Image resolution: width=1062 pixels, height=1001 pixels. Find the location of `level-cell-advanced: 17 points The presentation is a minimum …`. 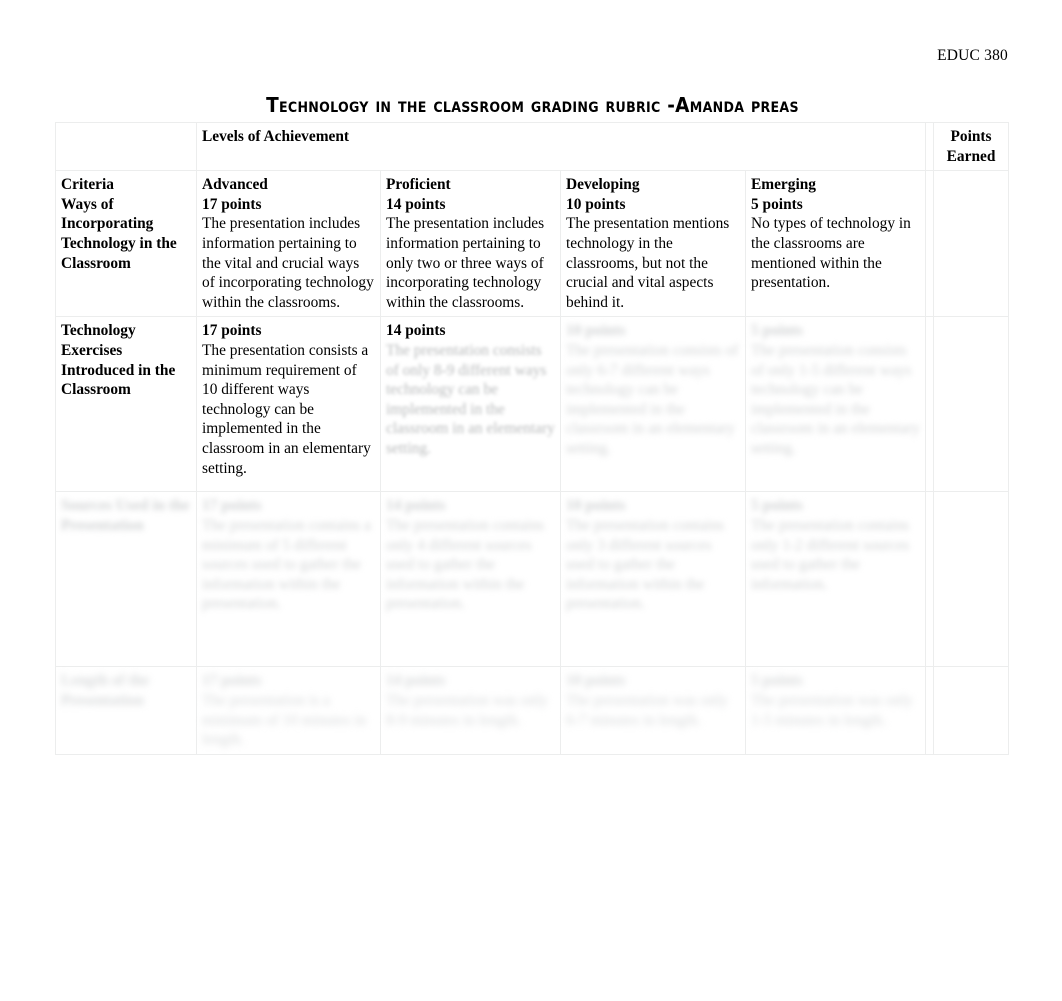

level-cell-advanced: 17 points The presentation is a minimum … is located at coordinates (288, 710).